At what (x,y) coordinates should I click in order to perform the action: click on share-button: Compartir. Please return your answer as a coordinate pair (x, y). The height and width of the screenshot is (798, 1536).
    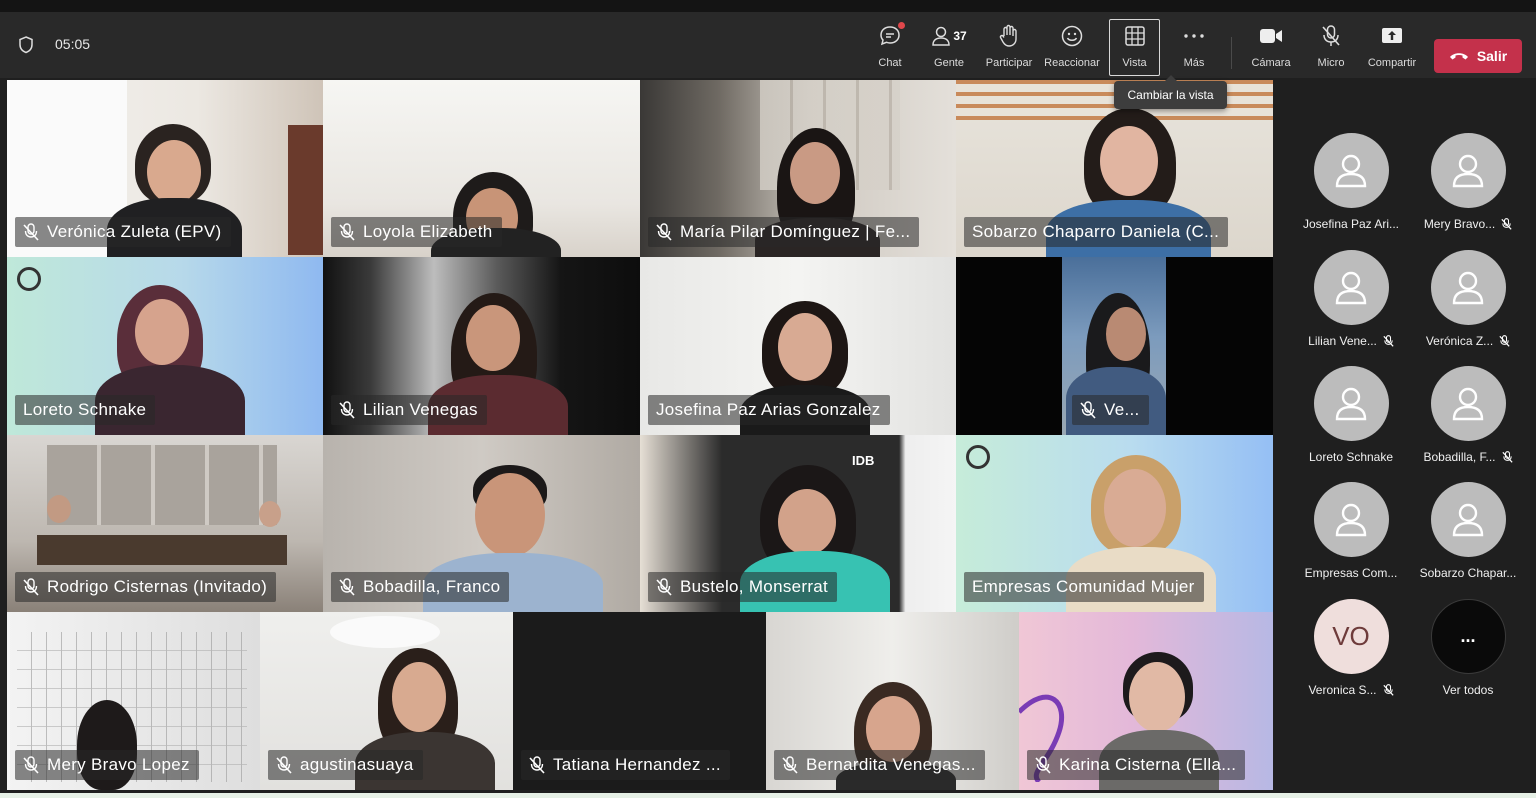
    Looking at the image, I should click on (1392, 46).